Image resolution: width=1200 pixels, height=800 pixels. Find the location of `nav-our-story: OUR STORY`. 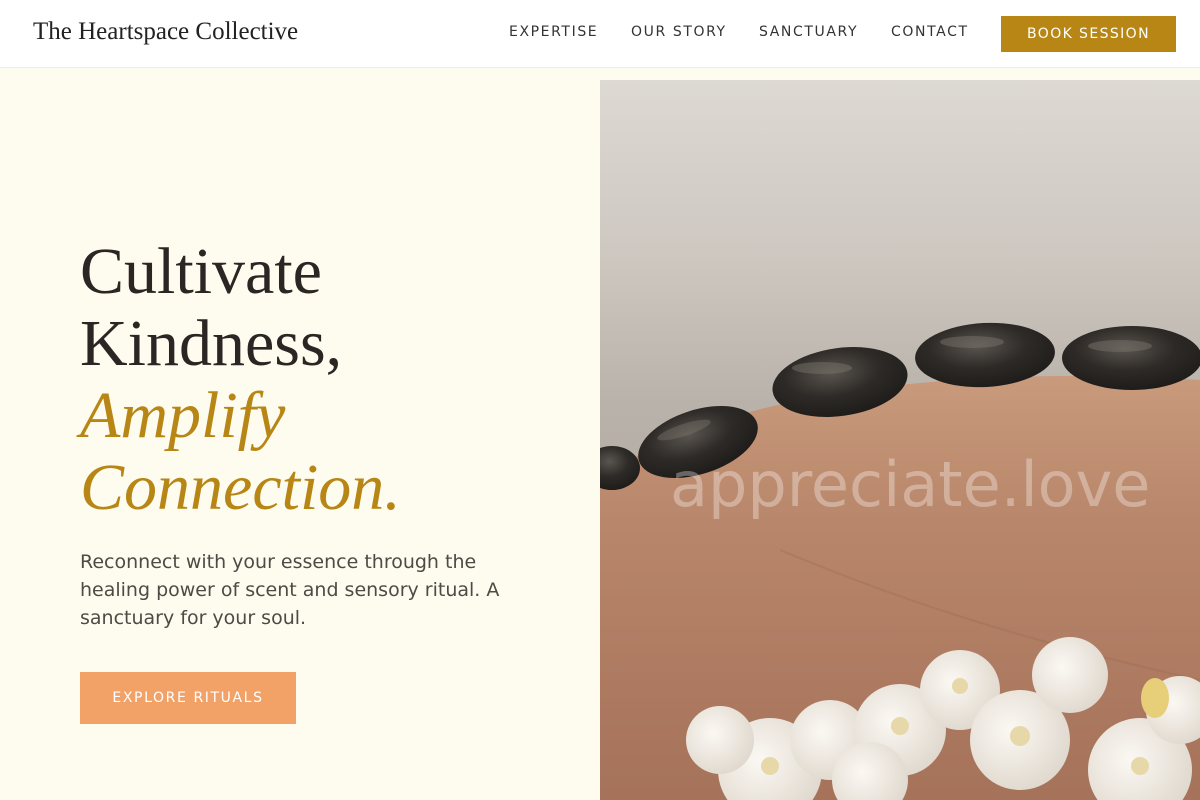

nav-our-story: OUR STORY is located at coordinates (679, 32).